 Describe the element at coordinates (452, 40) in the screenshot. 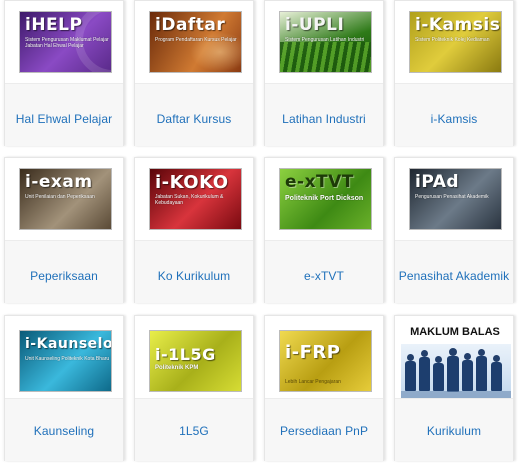

I see `banner-subtitle: Sistem Politeknik Kolej Kediaman` at that location.